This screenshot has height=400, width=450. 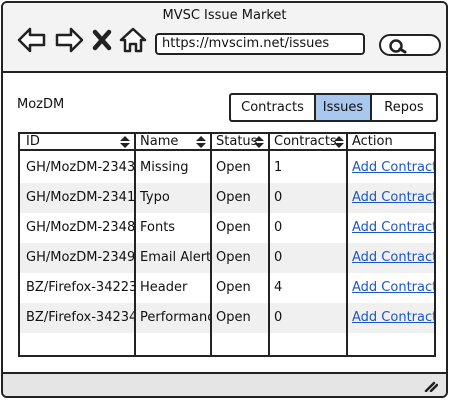 I want to click on cell-name: Fonts, so click(x=158, y=227).